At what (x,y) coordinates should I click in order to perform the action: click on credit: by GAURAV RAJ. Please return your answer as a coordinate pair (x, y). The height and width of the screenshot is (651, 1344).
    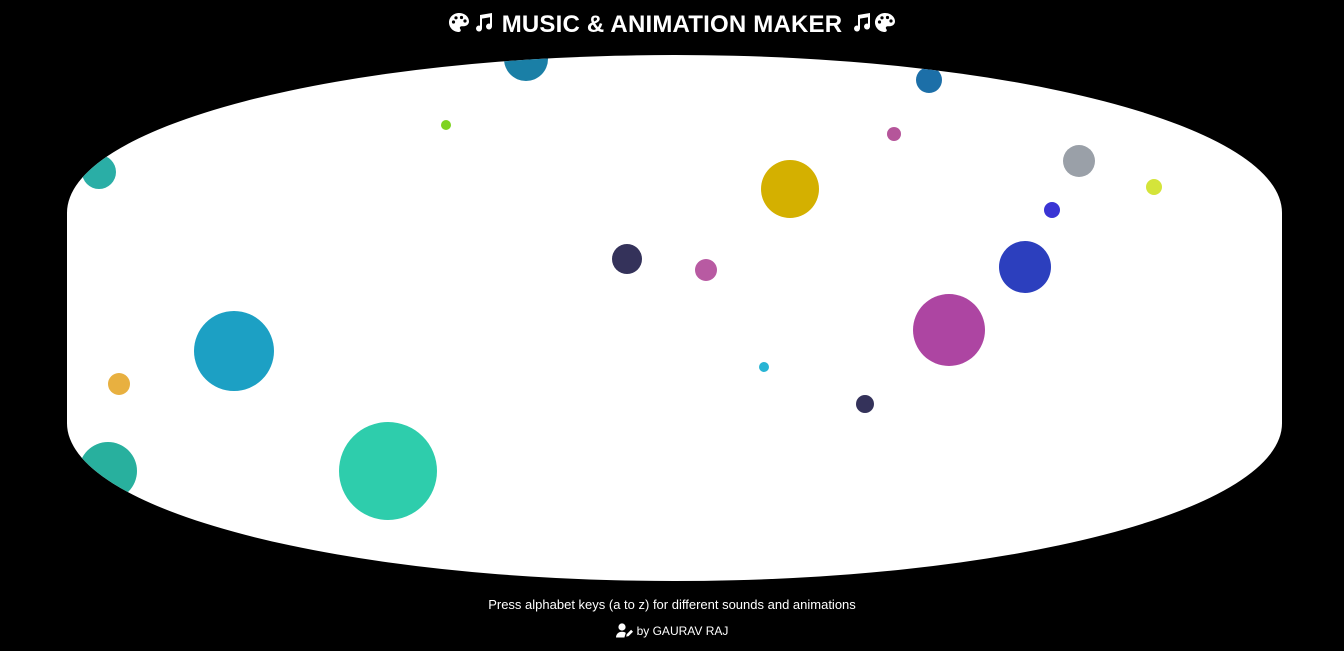
    Looking at the image, I should click on (672, 633).